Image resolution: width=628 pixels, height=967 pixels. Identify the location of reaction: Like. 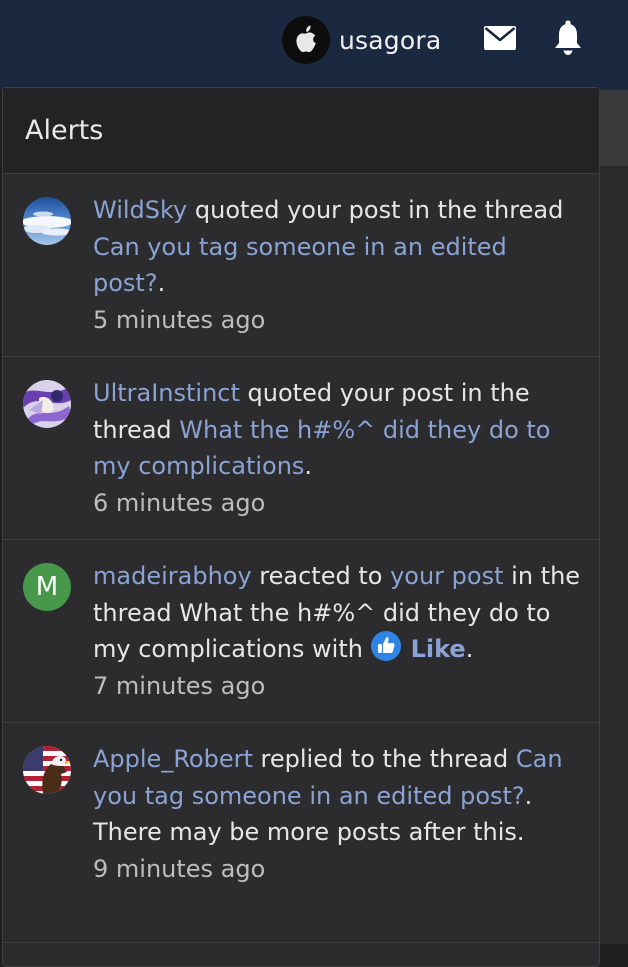
(418, 647).